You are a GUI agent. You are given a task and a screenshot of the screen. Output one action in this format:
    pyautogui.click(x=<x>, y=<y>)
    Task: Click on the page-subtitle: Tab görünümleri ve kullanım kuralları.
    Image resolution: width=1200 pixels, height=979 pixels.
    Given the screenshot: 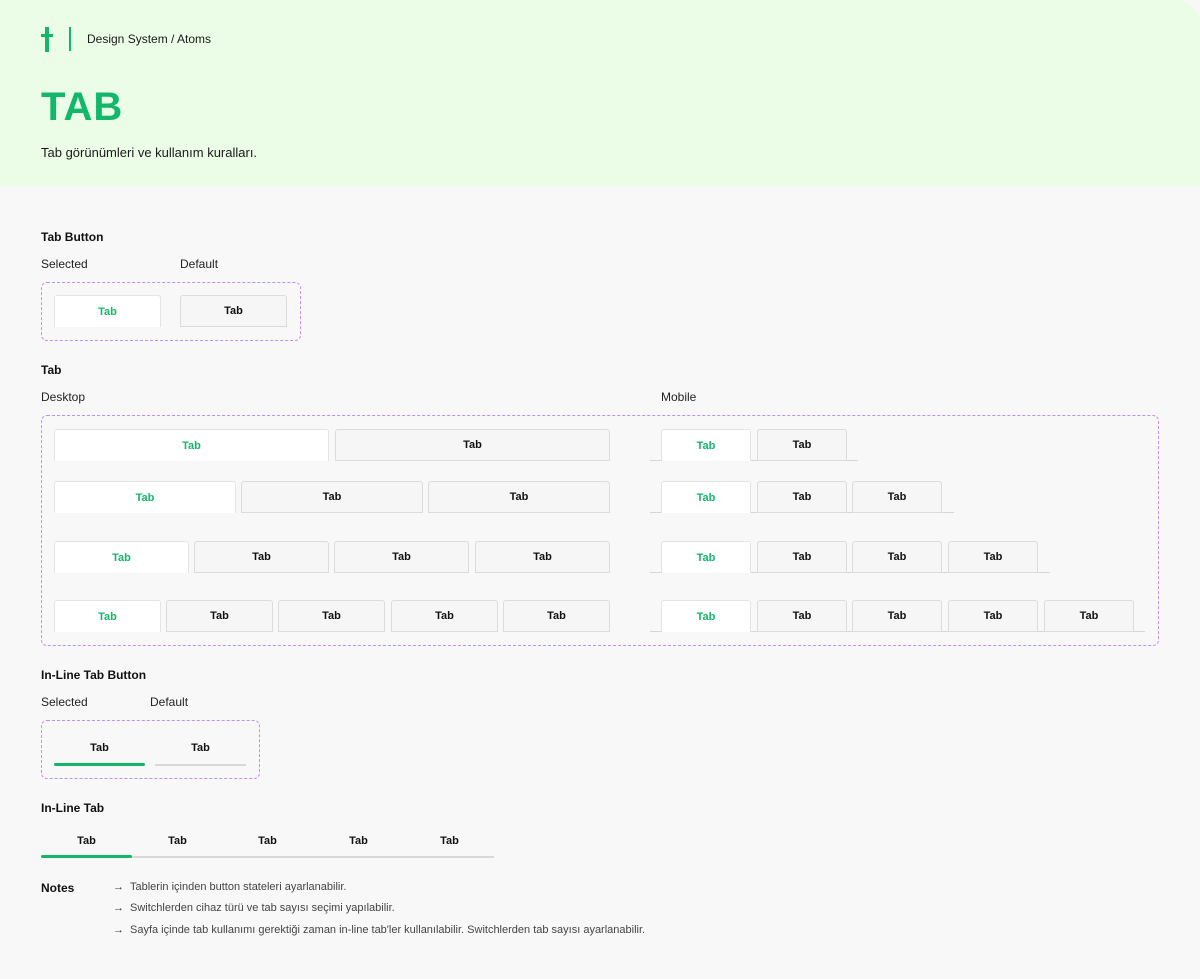 What is the action you would take?
    pyautogui.click(x=149, y=152)
    